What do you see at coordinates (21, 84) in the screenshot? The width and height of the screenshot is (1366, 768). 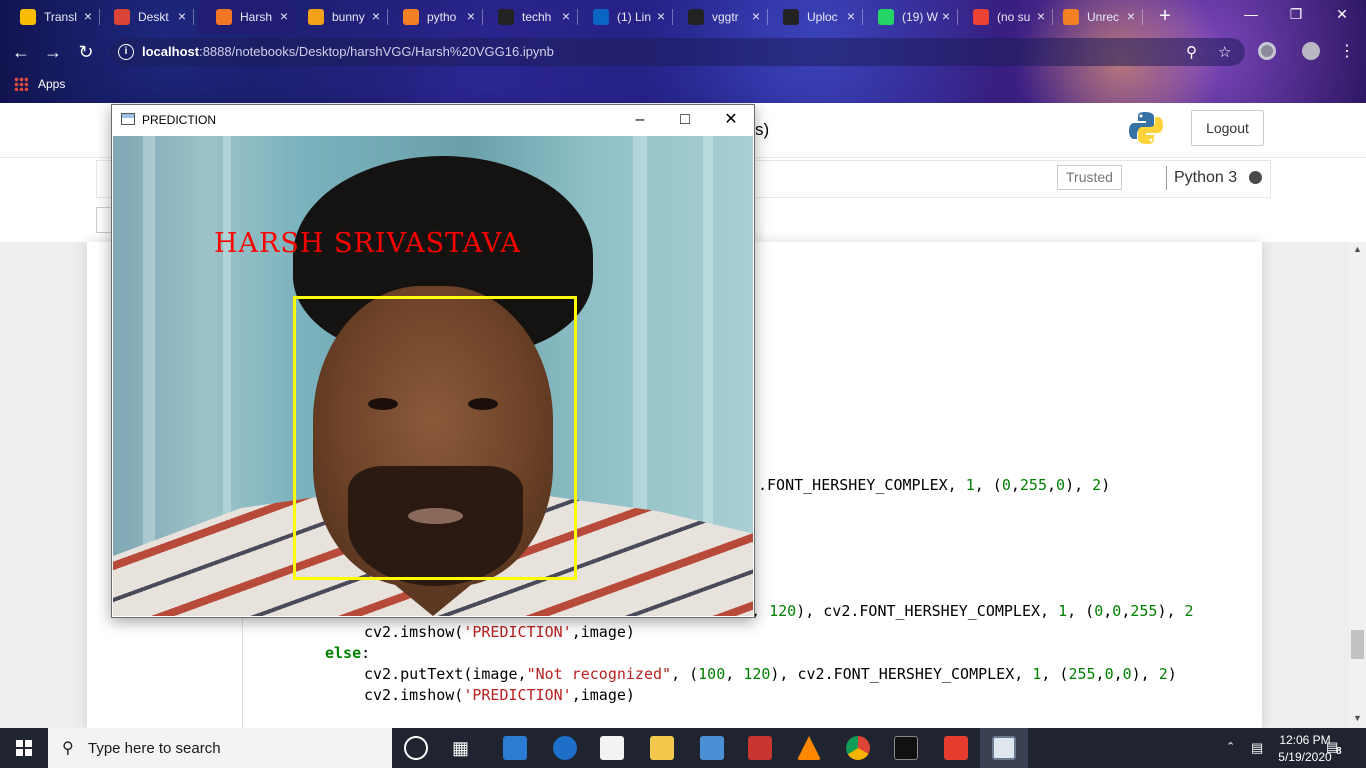 I see `apps-grid-icon` at bounding box center [21, 84].